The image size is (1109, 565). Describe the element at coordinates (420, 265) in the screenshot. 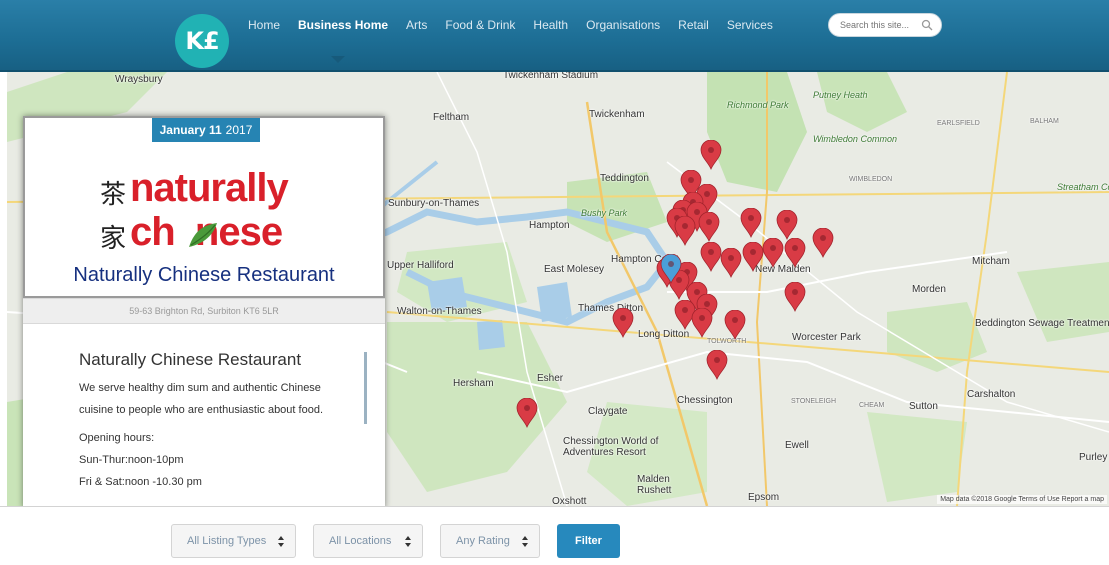

I see `map-label: Upper Halliford` at that location.